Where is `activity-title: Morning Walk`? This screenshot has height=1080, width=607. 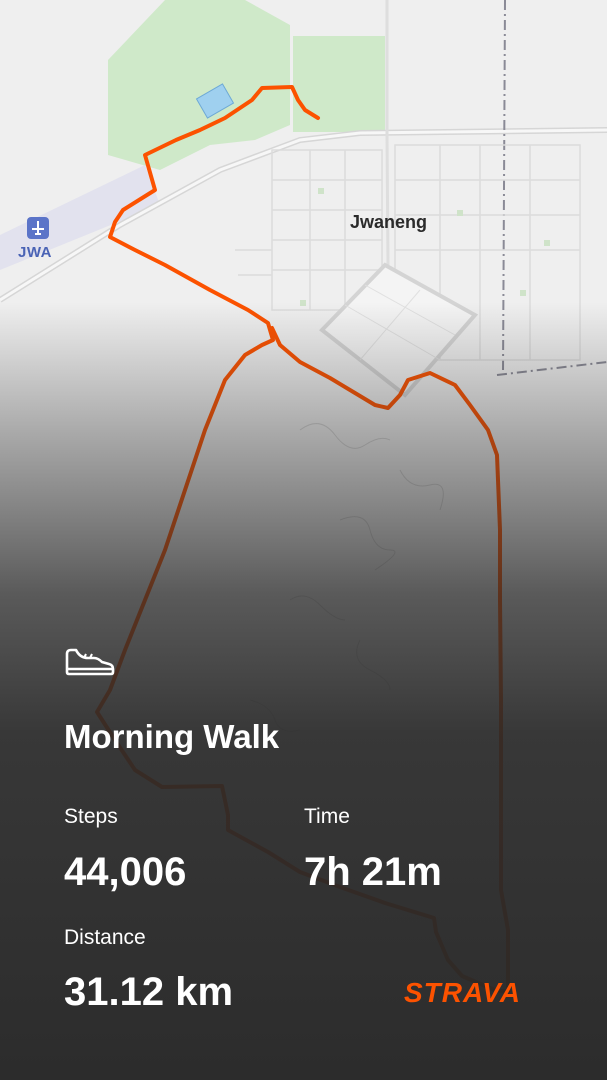 activity-title: Morning Walk is located at coordinates (172, 736).